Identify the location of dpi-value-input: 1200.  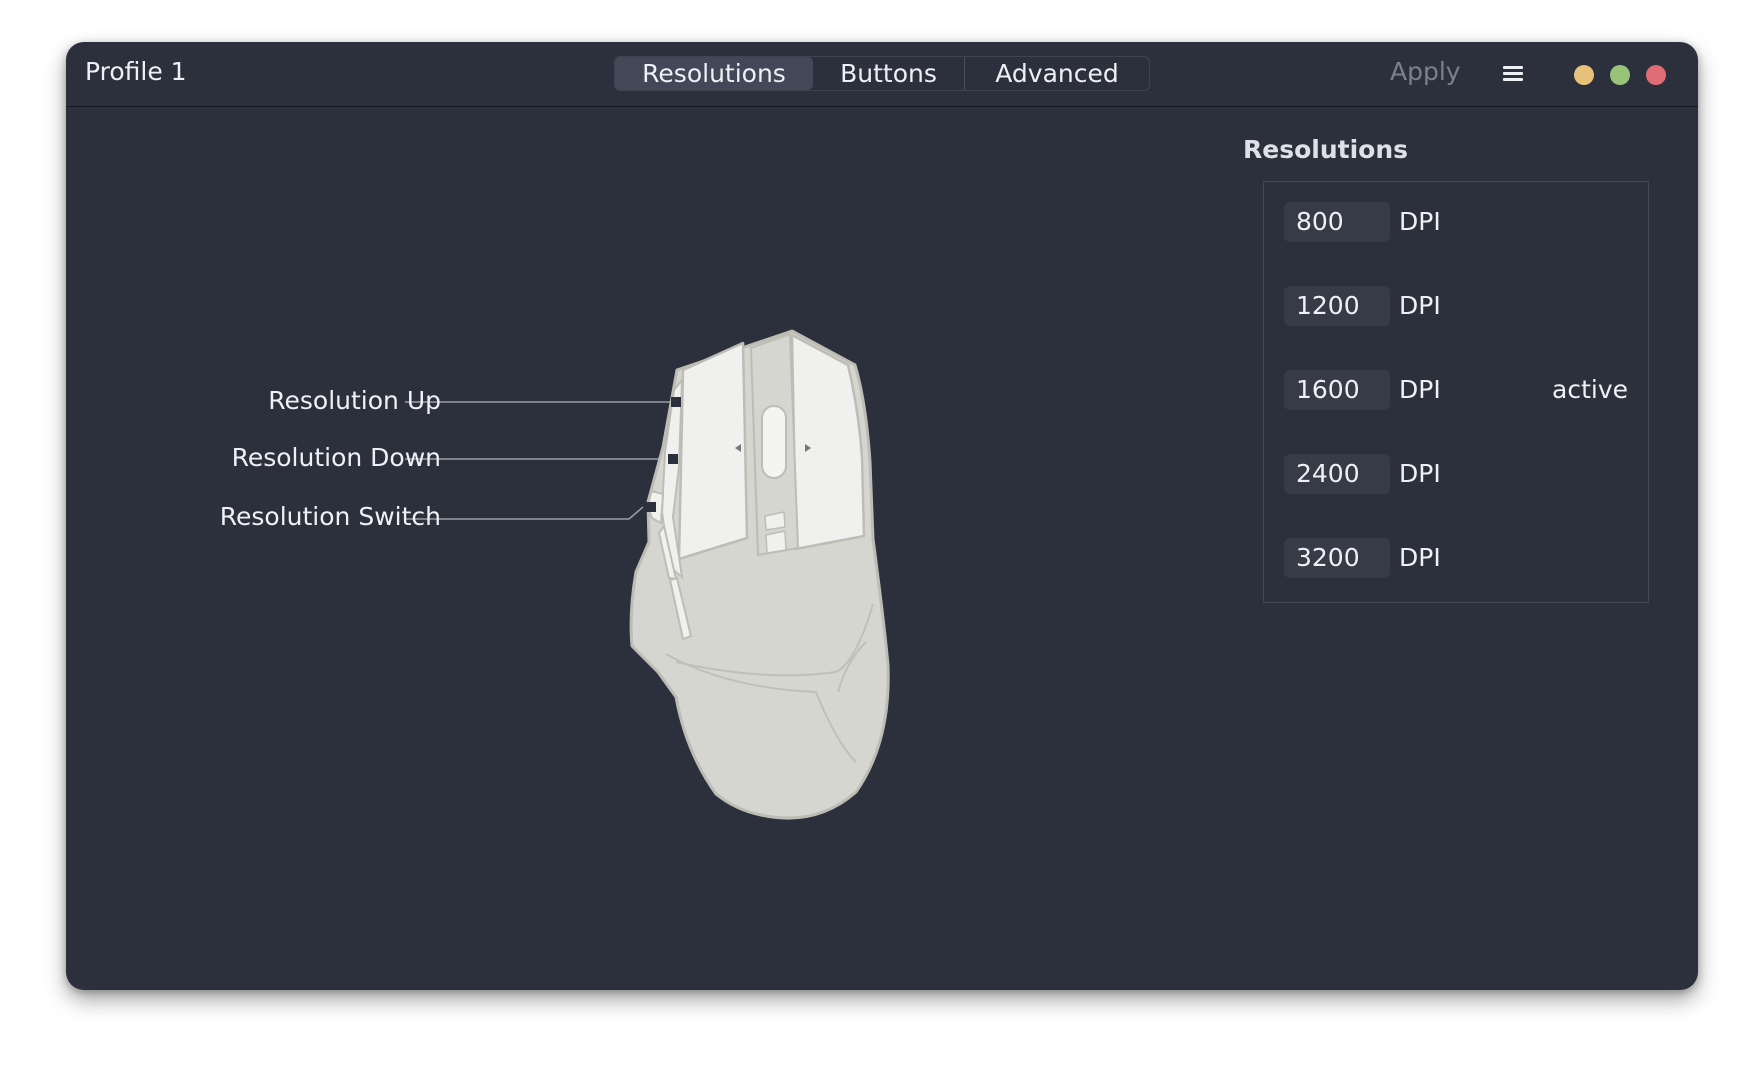
(1337, 306).